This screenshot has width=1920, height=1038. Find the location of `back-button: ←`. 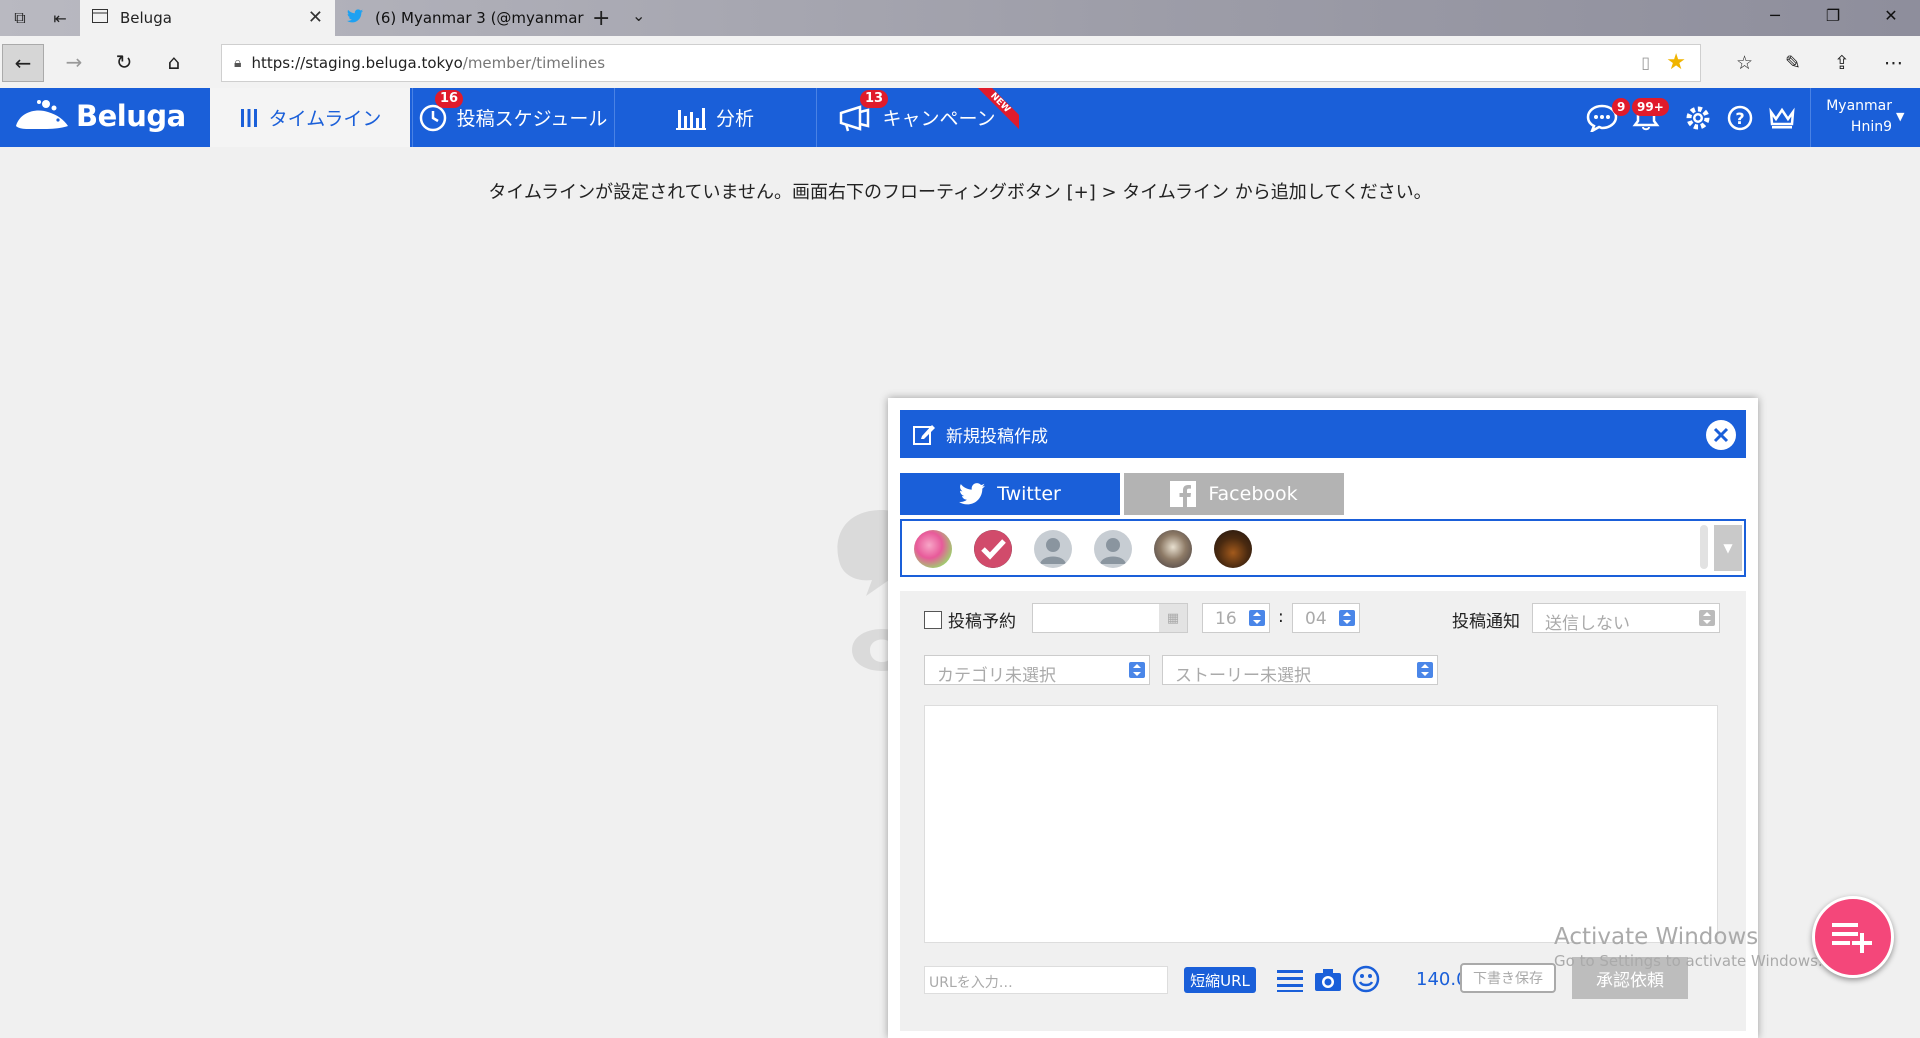

back-button: ← is located at coordinates (23, 63).